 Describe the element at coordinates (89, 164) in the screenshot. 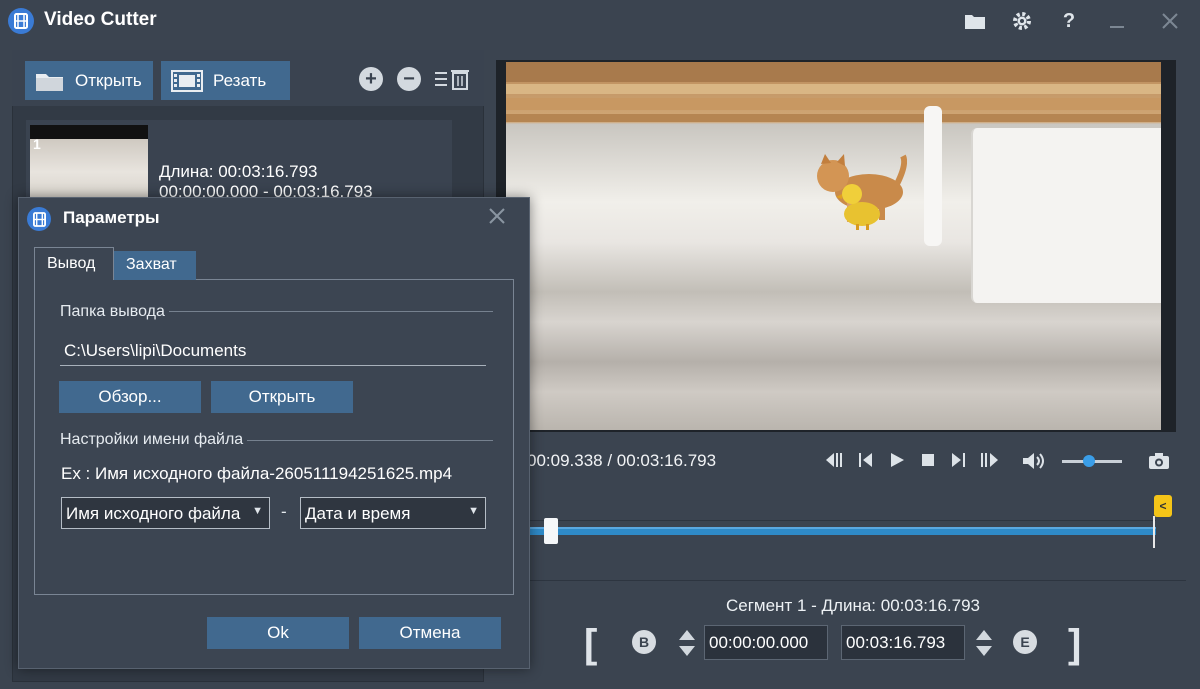

I see `video-thumbnail` at that location.